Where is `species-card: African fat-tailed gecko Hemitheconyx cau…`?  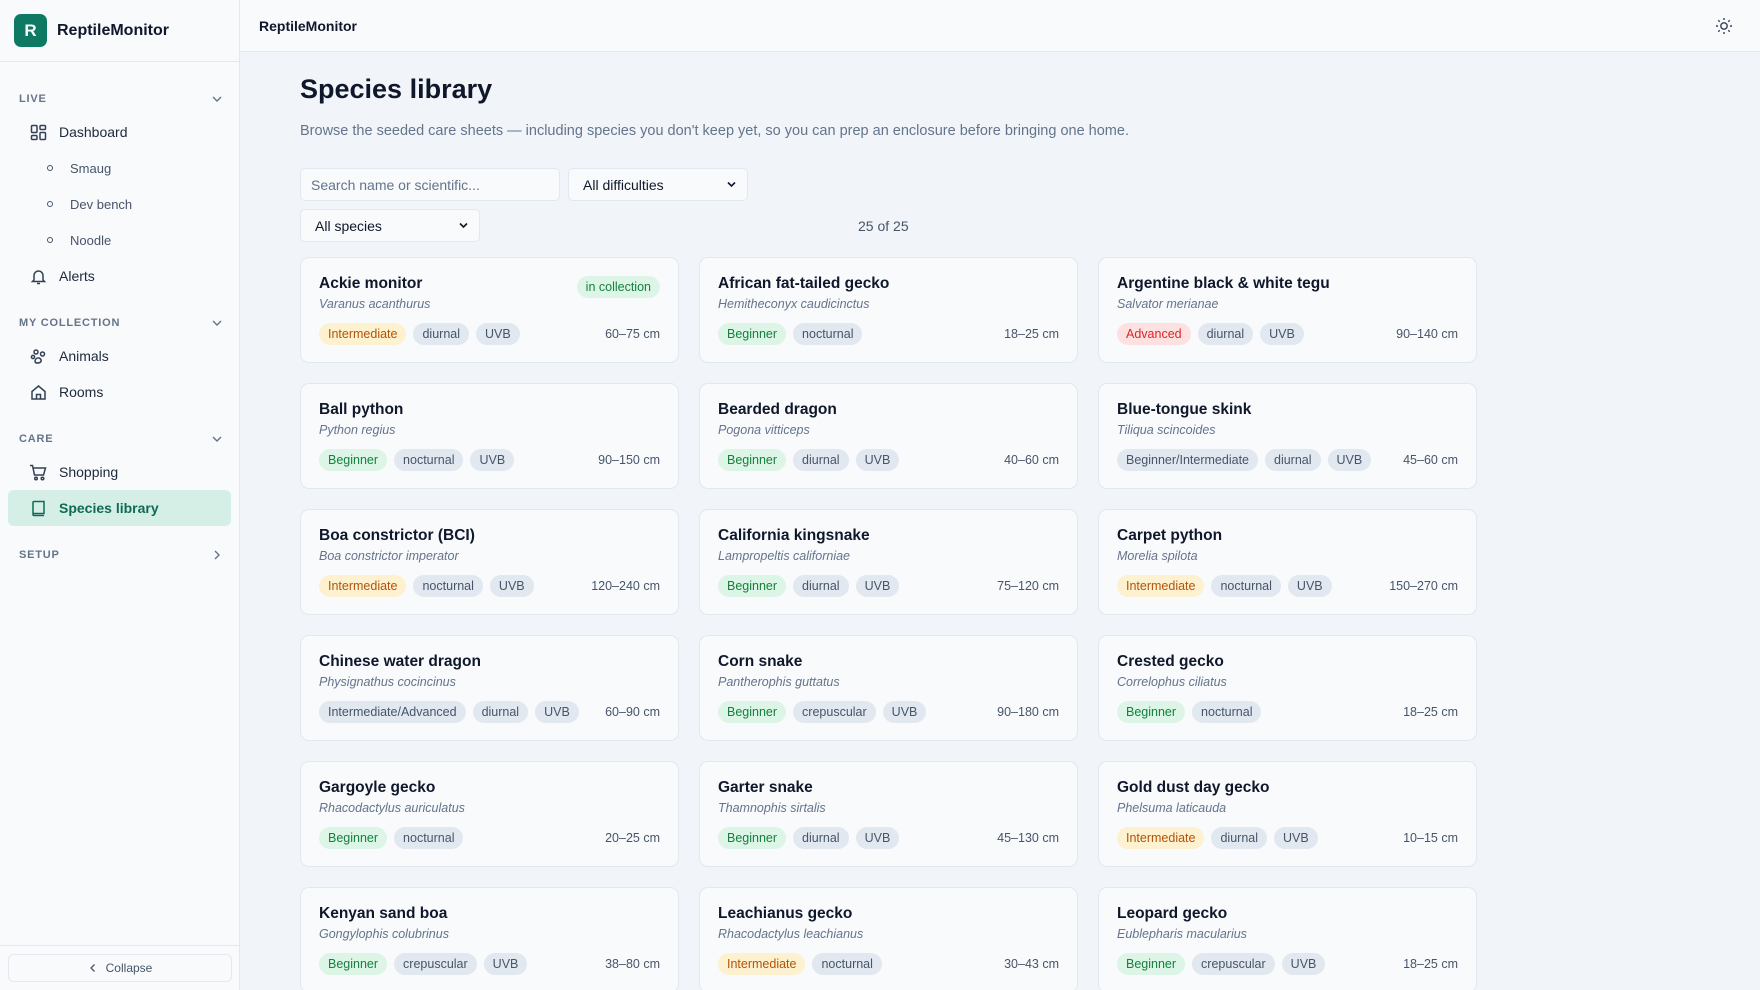 species-card: African fat-tailed gecko Hemitheconyx cau… is located at coordinates (888, 310).